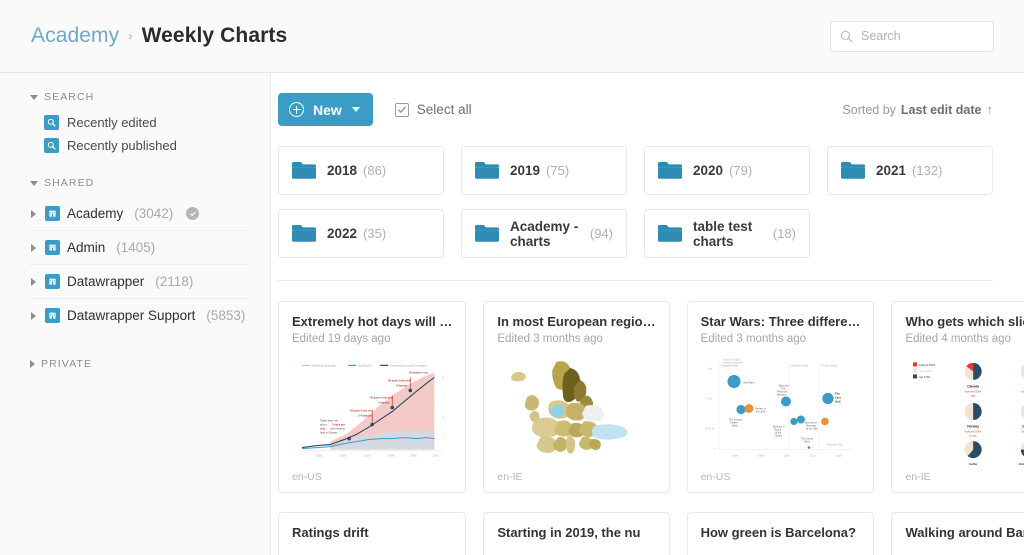 The image size is (1024, 555). What do you see at coordinates (51, 145) in the screenshot?
I see `saved-search-icon` at bounding box center [51, 145].